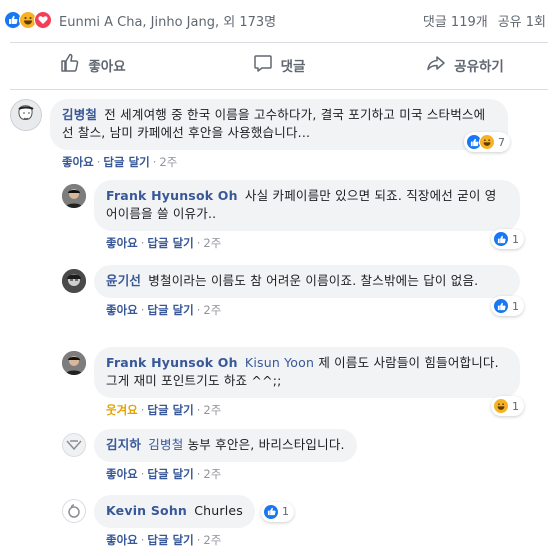 The height and width of the screenshot is (556, 558). What do you see at coordinates (146, 510) in the screenshot?
I see `comment-author: Kevin Sohn` at bounding box center [146, 510].